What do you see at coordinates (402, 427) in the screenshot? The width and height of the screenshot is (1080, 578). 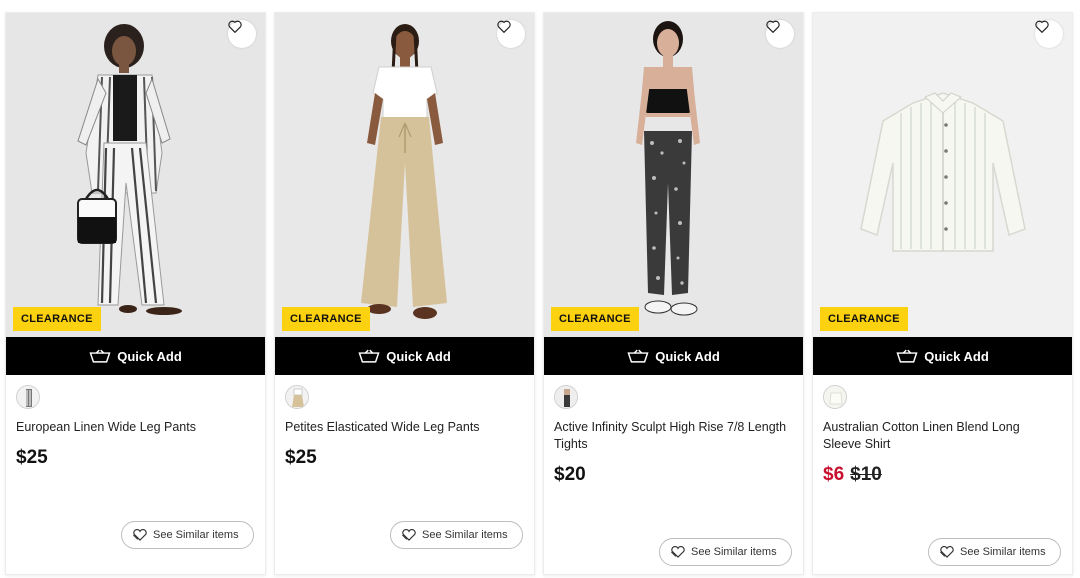 I see `product-name: Petites Elasticated Wide Leg Pants` at bounding box center [402, 427].